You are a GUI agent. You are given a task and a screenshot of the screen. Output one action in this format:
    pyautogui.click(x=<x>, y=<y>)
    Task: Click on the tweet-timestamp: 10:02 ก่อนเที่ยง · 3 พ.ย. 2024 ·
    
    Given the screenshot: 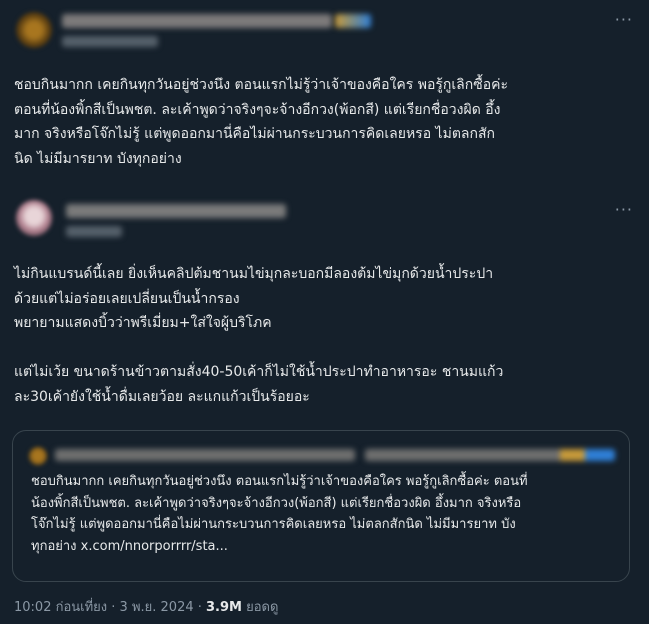 What is the action you would take?
    pyautogui.click(x=110, y=607)
    